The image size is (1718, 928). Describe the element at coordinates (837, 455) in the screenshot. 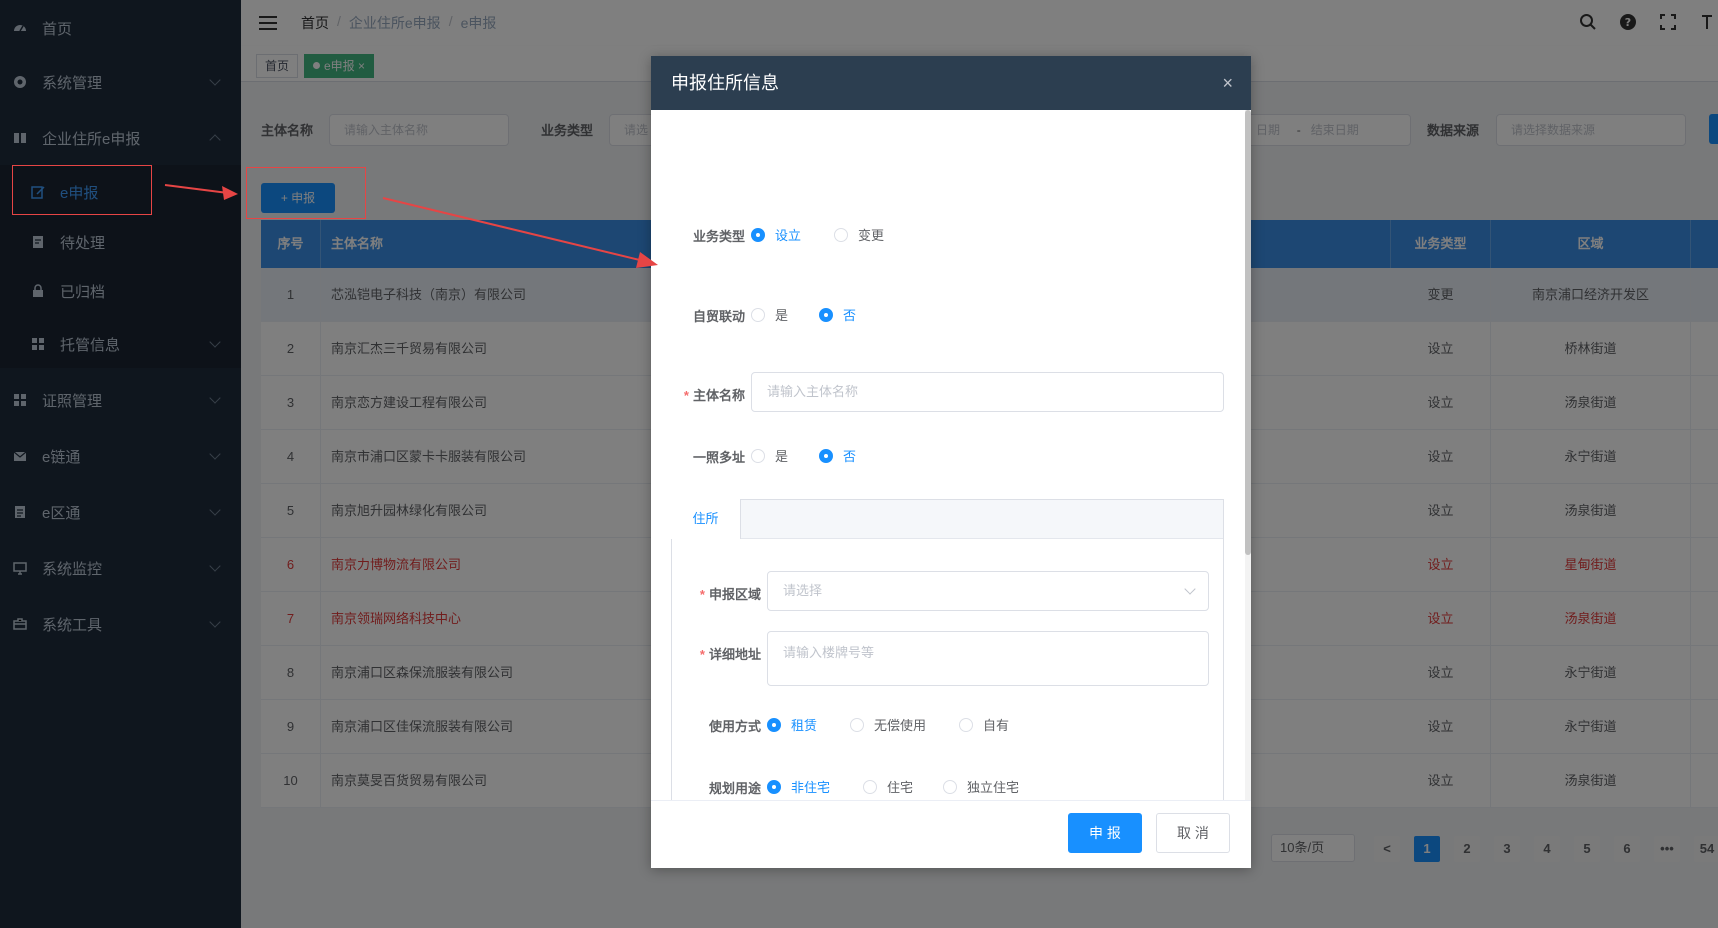

I see `multi-addr-radio-no: 否` at that location.